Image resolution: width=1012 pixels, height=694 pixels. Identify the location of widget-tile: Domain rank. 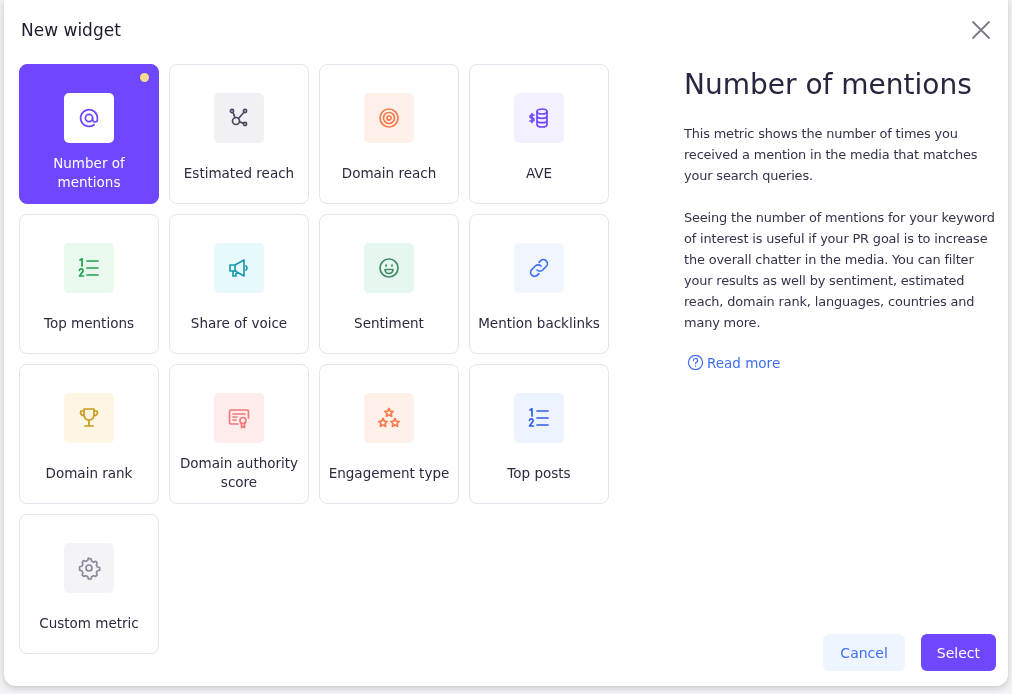
(89, 434).